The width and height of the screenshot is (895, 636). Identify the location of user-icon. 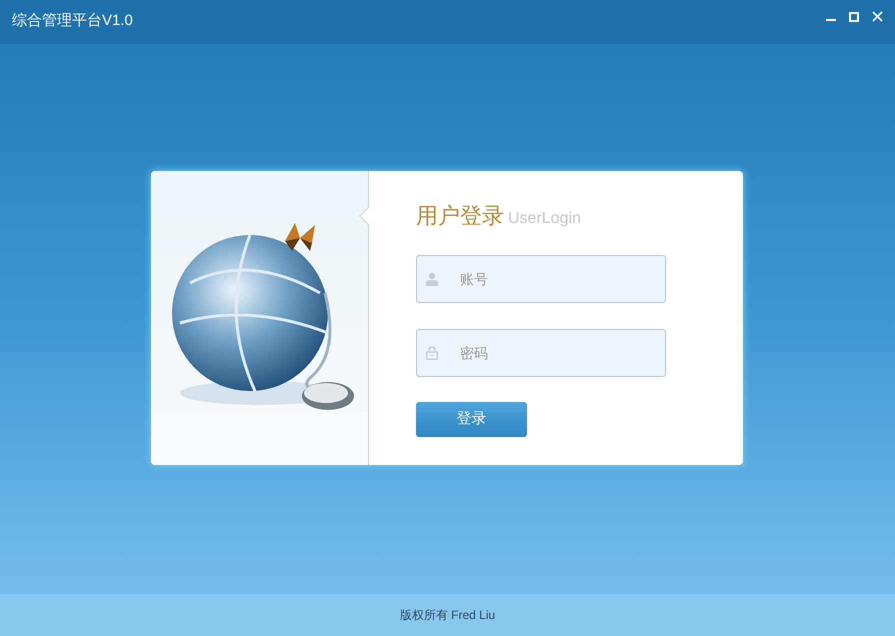
(432, 279).